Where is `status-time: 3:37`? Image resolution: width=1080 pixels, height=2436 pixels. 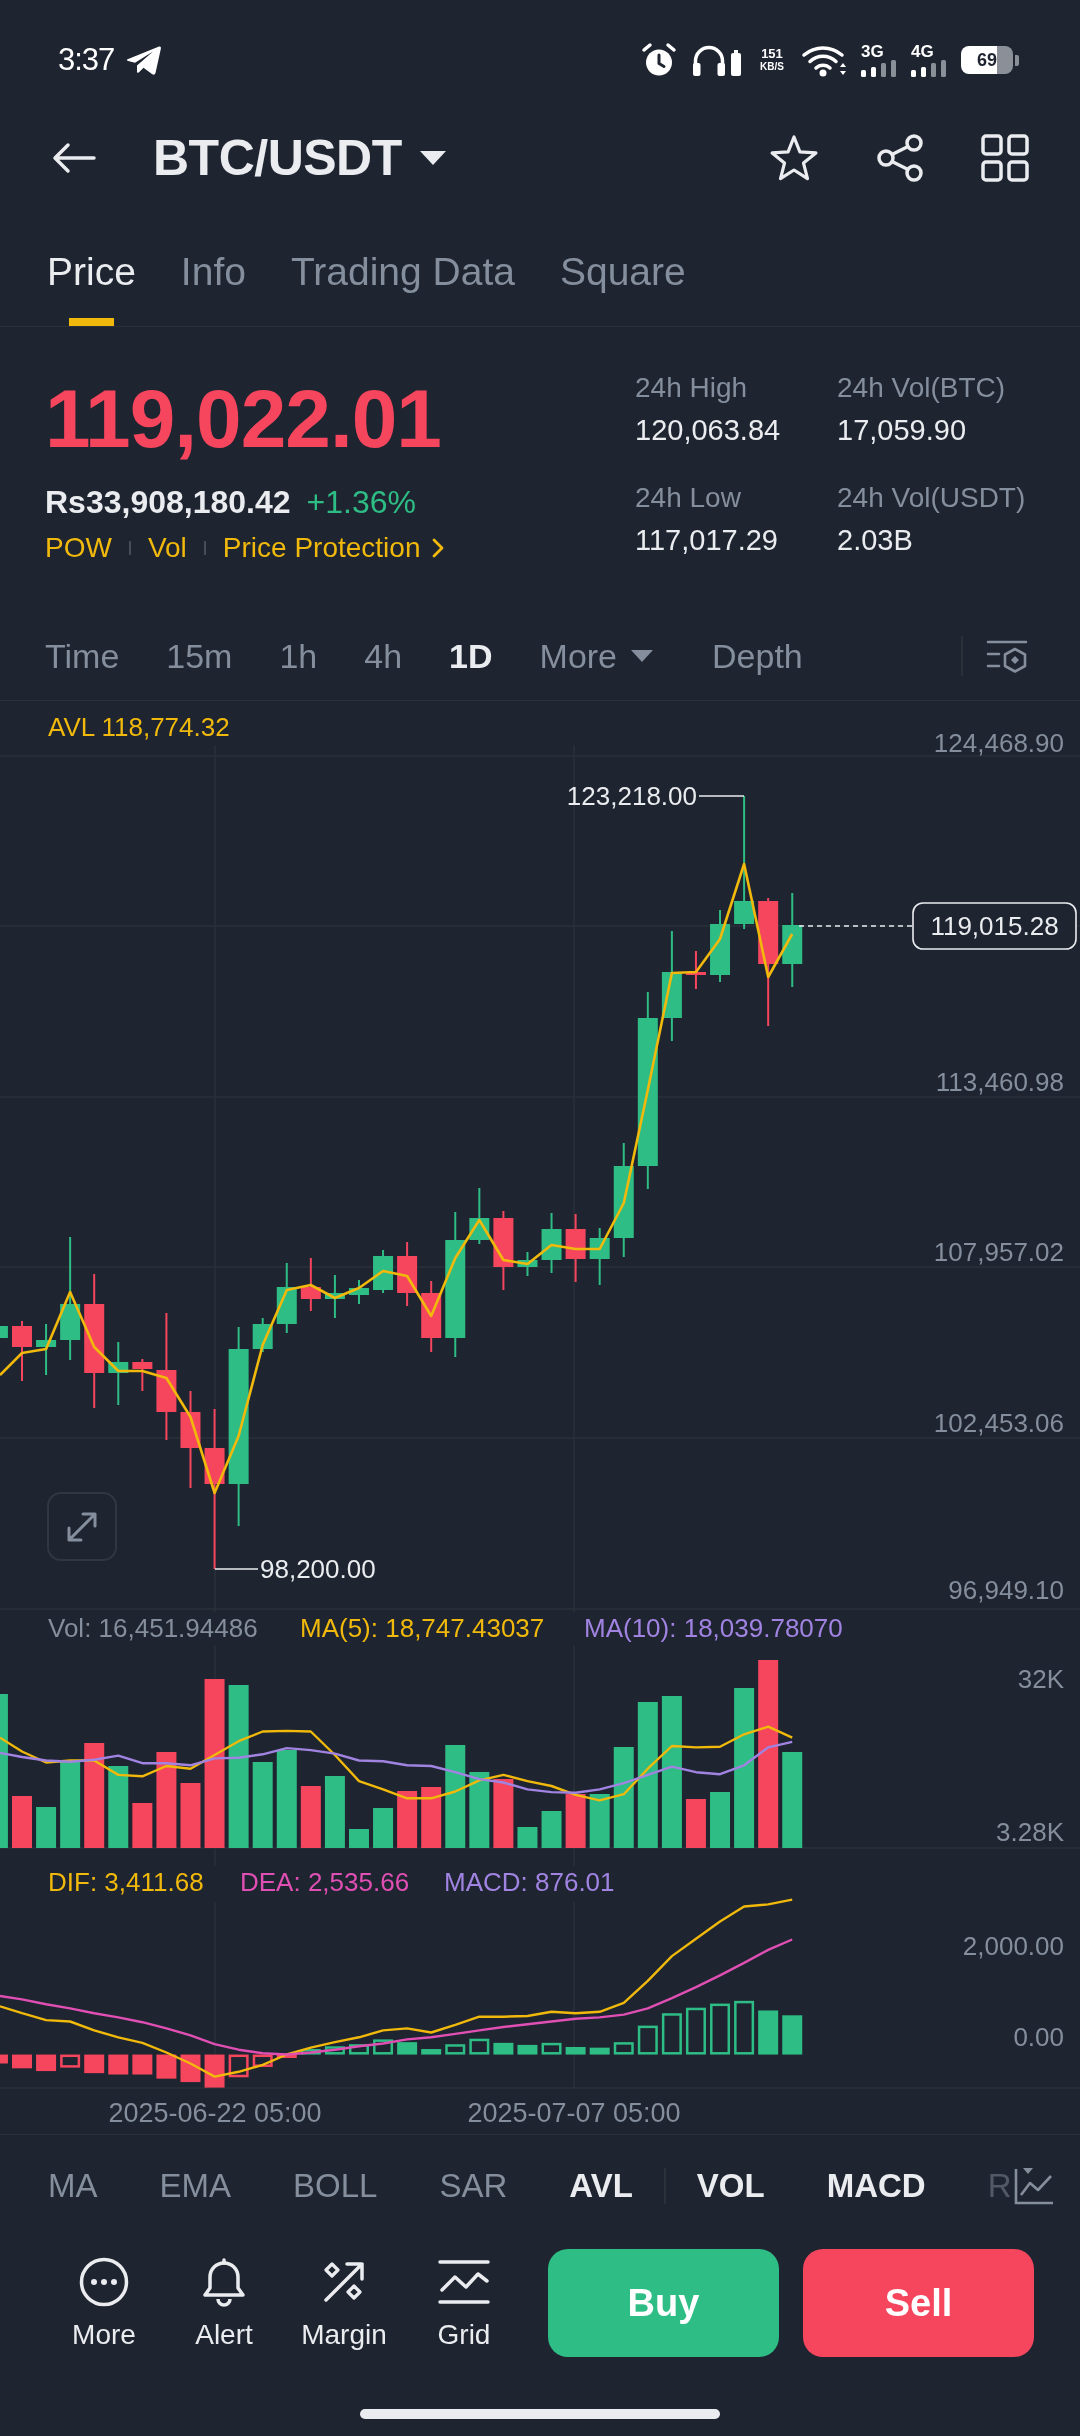
status-time: 3:37 is located at coordinates (86, 60).